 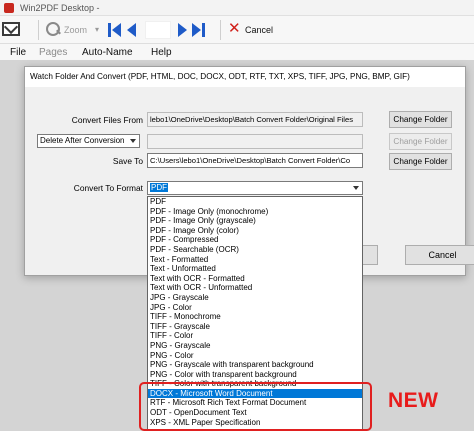 I want to click on format-option: TIFF - Color, so click(x=255, y=336).